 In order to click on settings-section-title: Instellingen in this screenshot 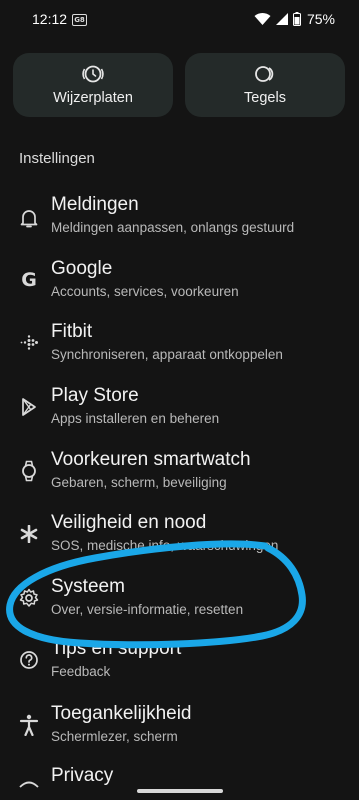, I will do `click(57, 158)`.